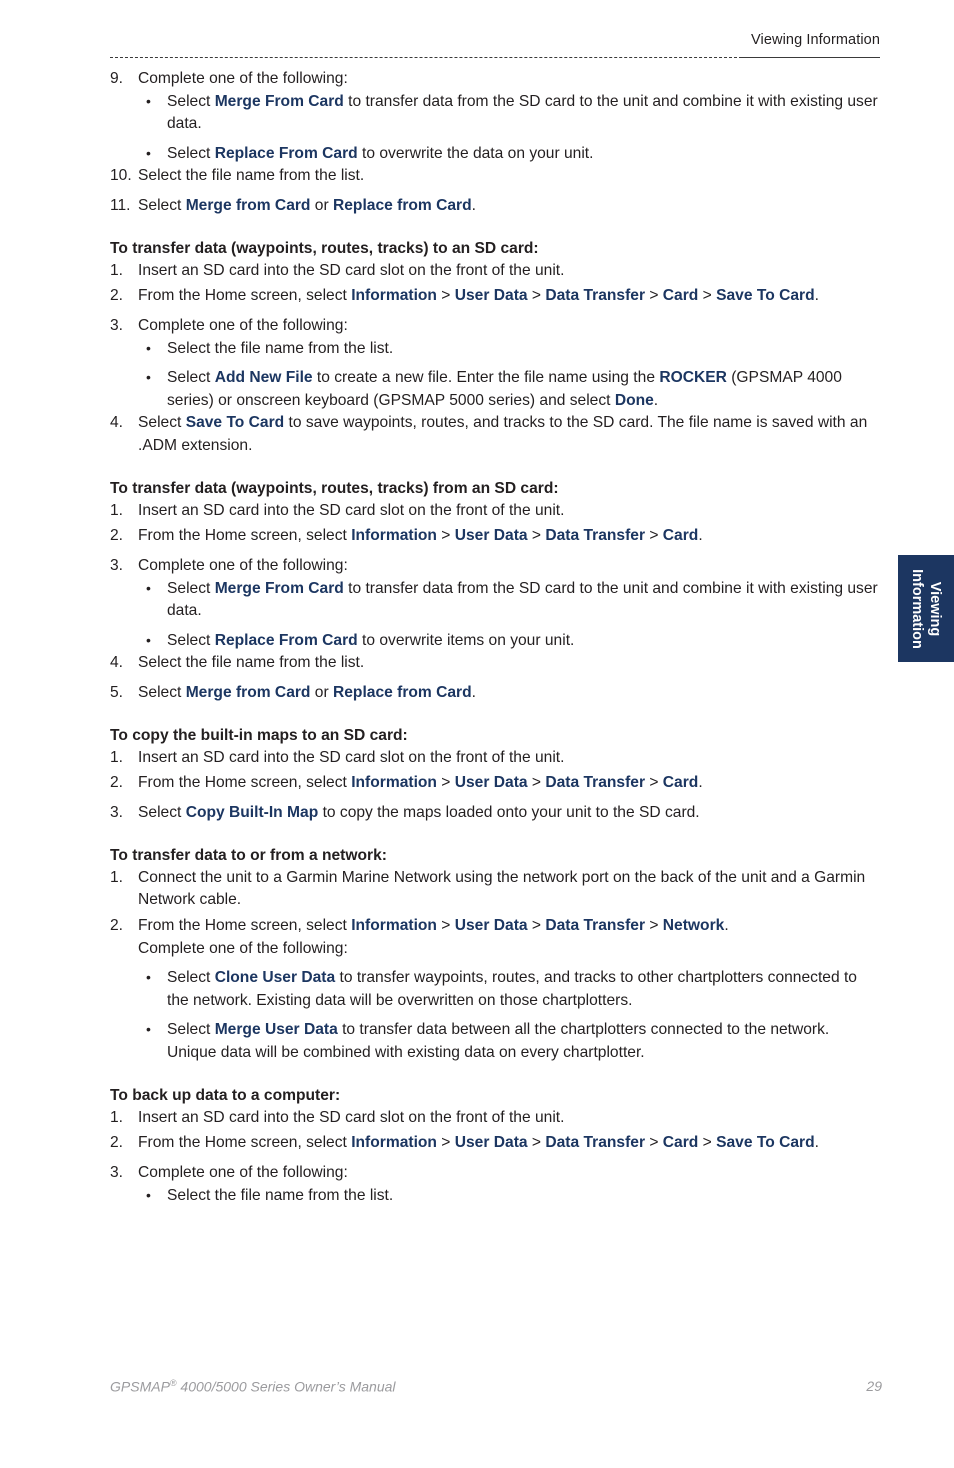  Describe the element at coordinates (280, 1195) in the screenshot. I see `bullet-text: Select the file name from the list.` at that location.